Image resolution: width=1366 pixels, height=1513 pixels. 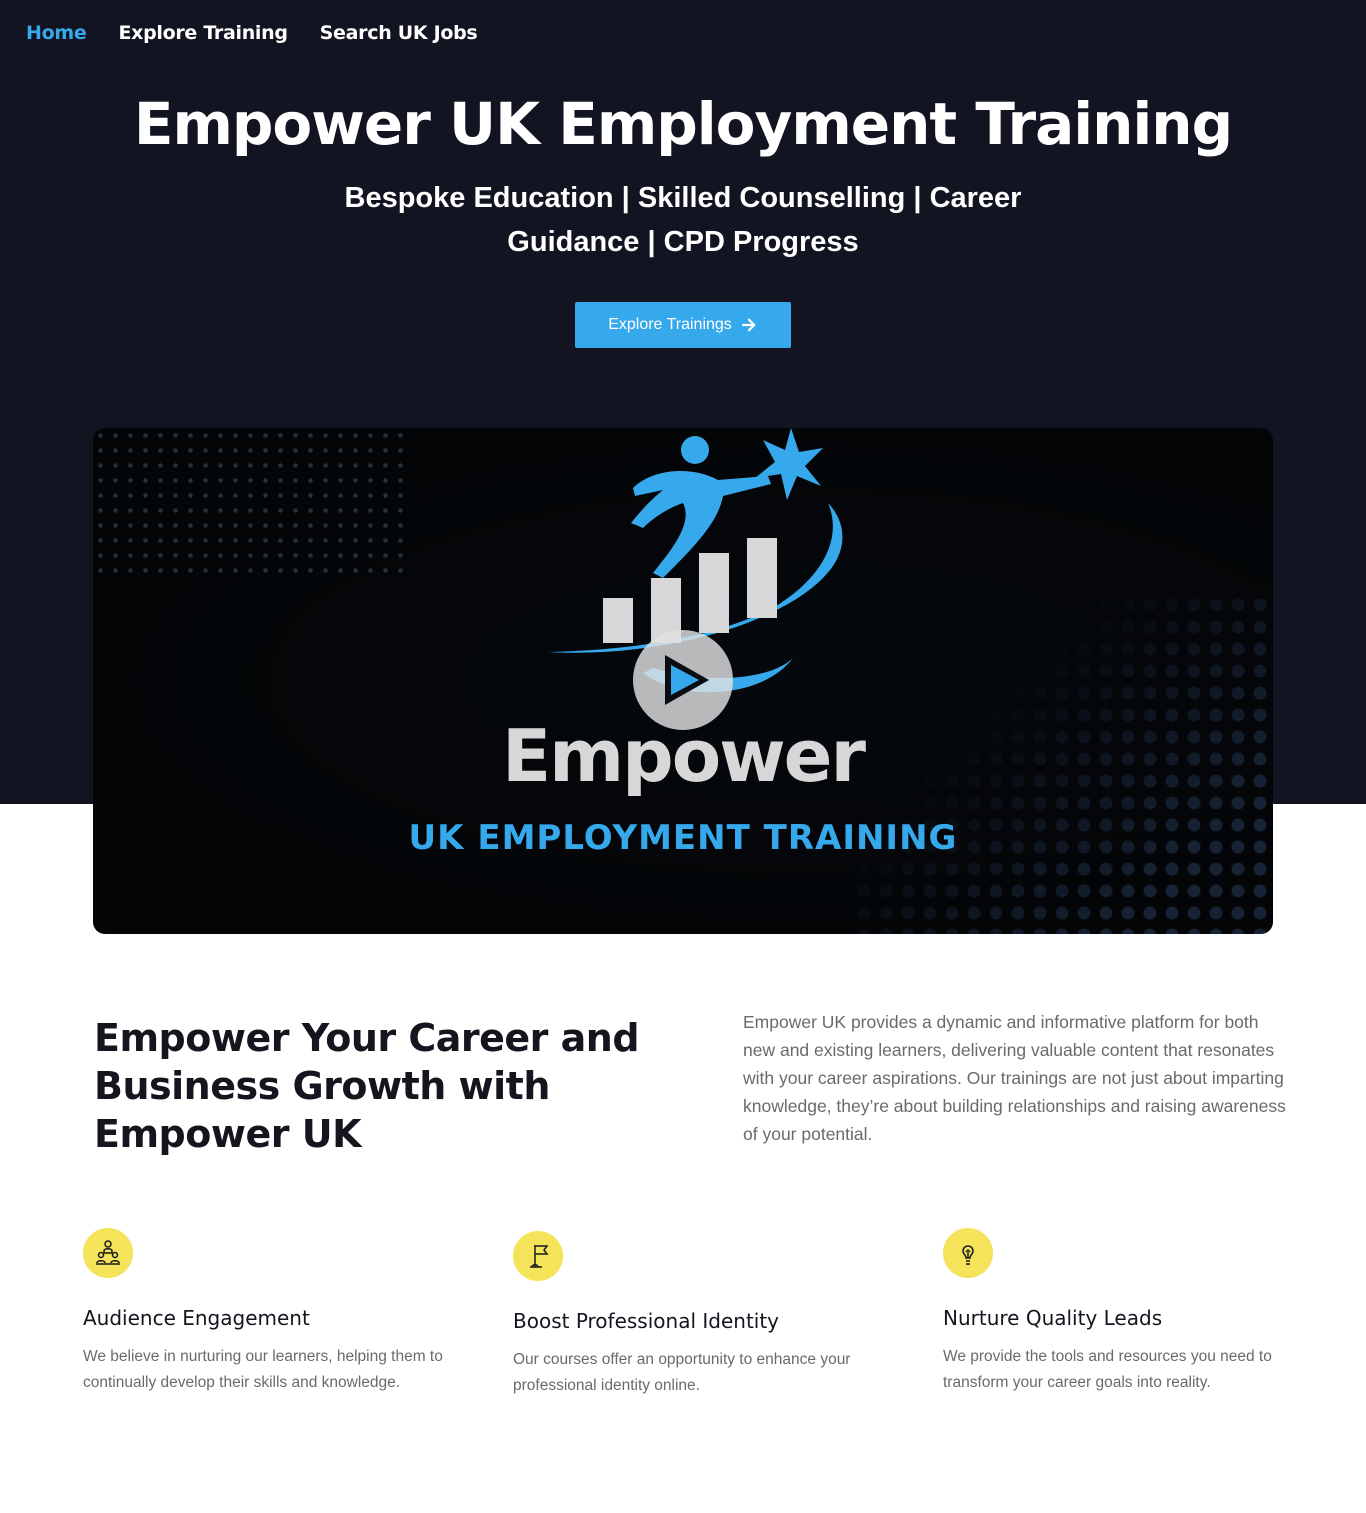 I want to click on play-icon, so click(x=687, y=680).